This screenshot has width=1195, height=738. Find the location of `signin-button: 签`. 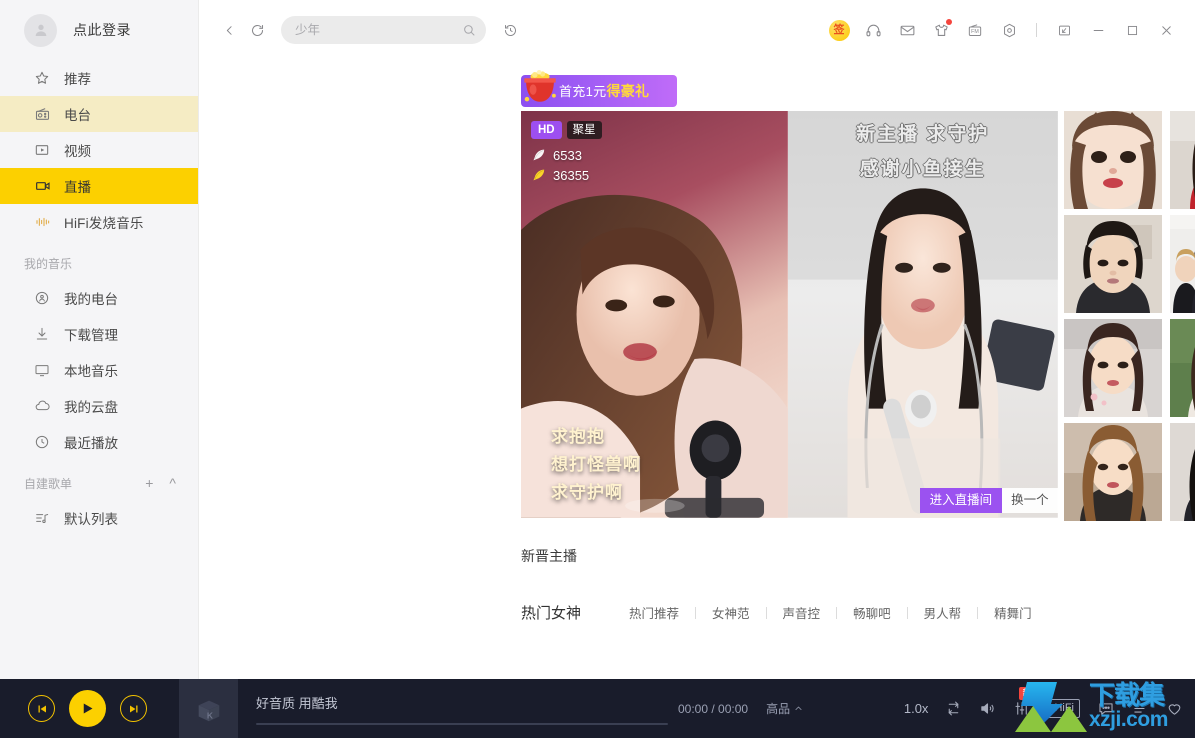

signin-button: 签 is located at coordinates (839, 30).